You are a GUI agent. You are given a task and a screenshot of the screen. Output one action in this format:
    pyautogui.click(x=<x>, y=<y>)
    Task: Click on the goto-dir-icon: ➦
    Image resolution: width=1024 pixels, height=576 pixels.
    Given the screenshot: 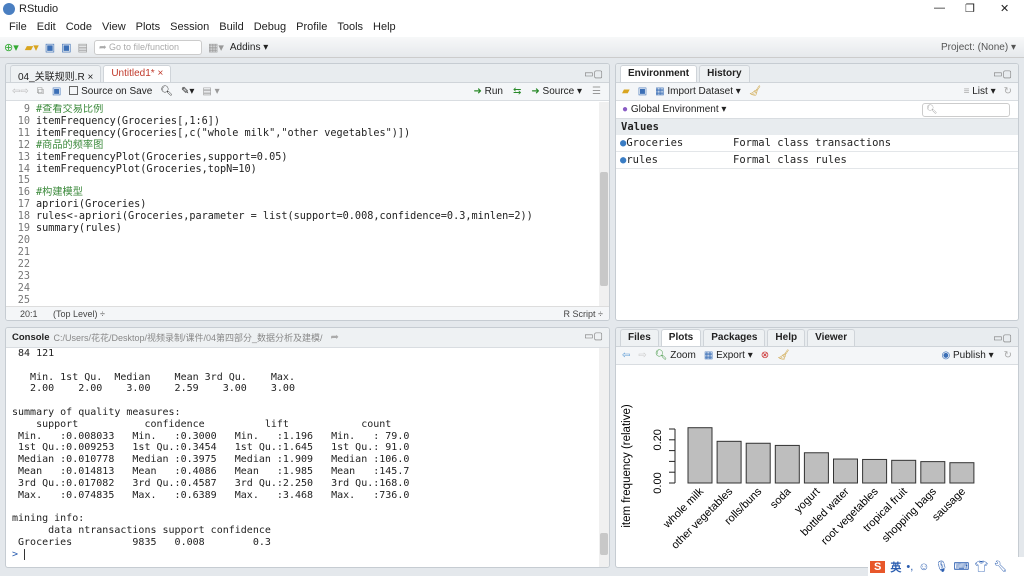 What is the action you would take?
    pyautogui.click(x=335, y=337)
    